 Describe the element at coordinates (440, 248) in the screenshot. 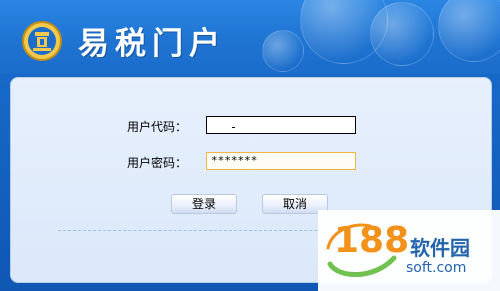

I see `watermark-name: 软件园` at that location.